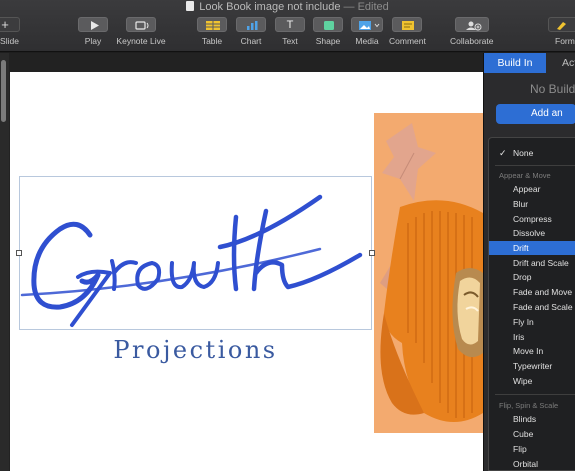 The width and height of the screenshot is (575, 471). What do you see at coordinates (532, 463) in the screenshot?
I see `menu-item-orbital: Orbital` at bounding box center [532, 463].